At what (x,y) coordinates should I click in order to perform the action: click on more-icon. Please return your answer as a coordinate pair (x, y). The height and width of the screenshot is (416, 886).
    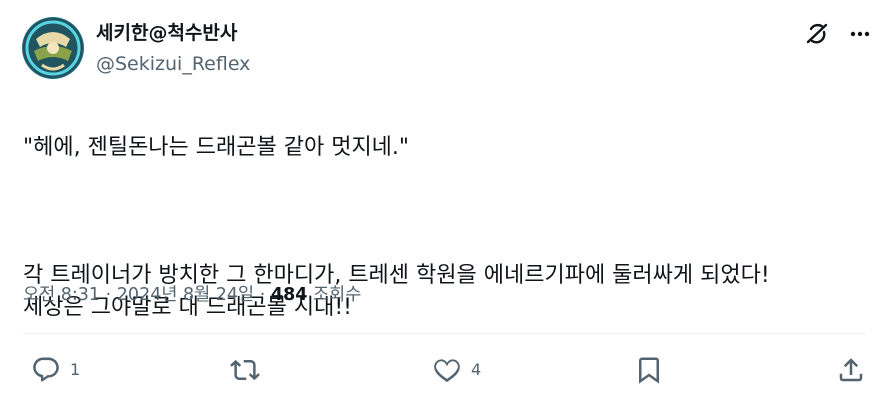
    Looking at the image, I should click on (860, 34).